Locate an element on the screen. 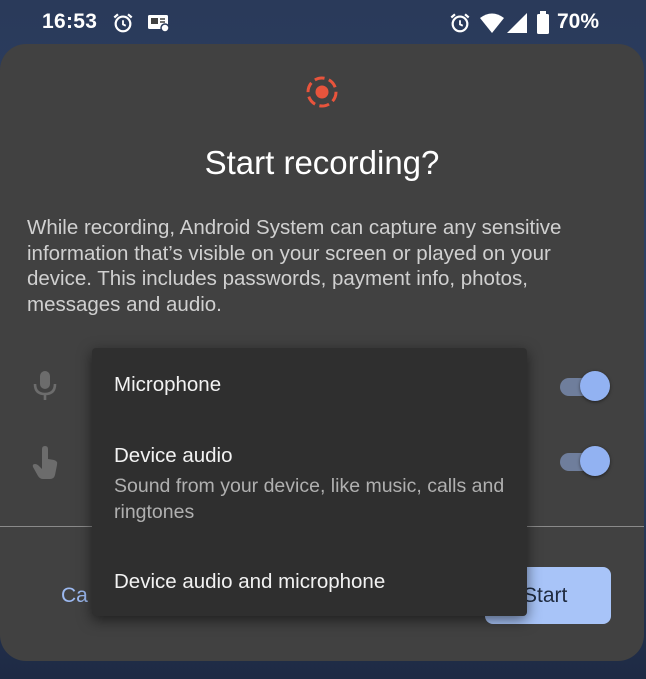  touch-icon is located at coordinates (45, 462).